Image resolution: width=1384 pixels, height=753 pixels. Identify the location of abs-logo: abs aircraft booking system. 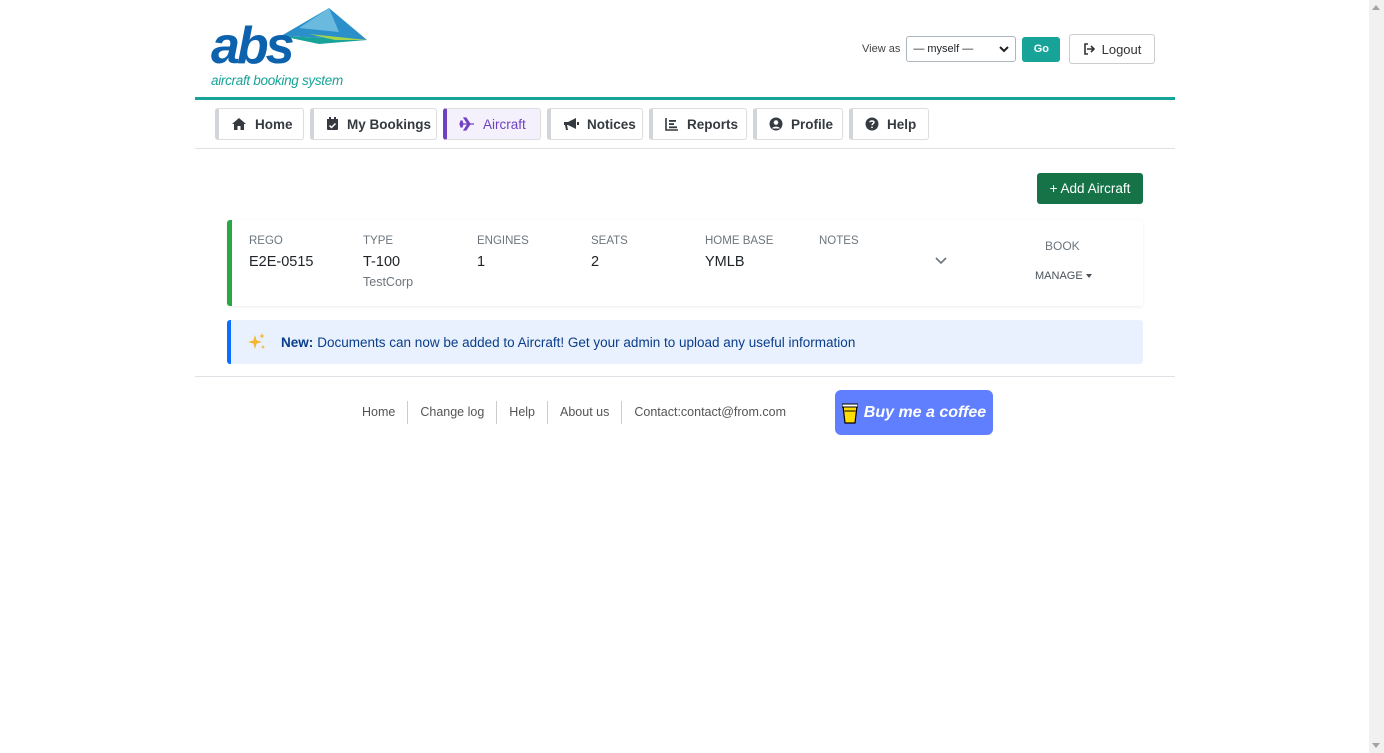
(288, 48).